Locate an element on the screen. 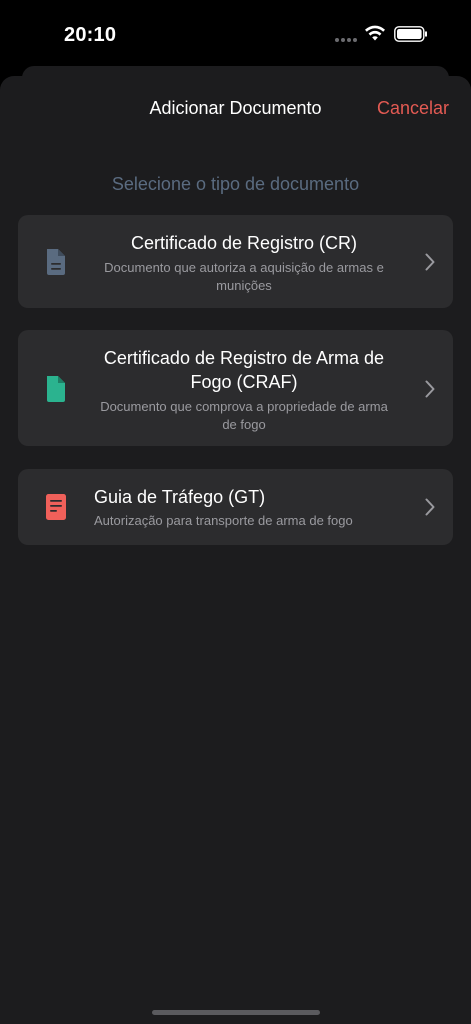 The height and width of the screenshot is (1024, 471). home-indicator is located at coordinates (236, 1012).